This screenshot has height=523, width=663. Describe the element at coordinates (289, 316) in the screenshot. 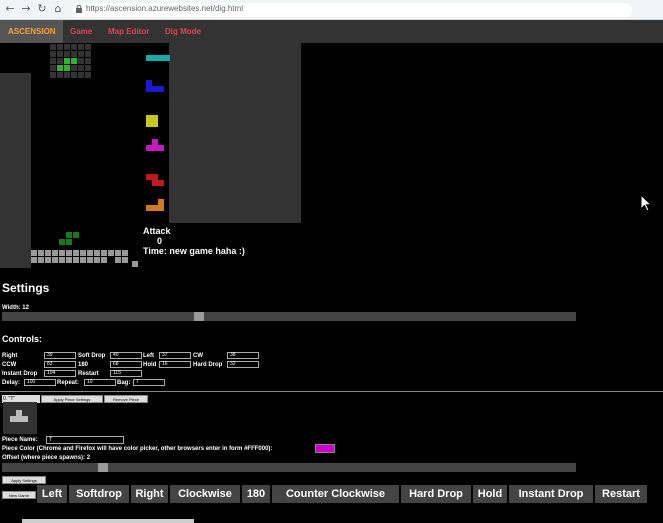

I see `width-slider` at that location.